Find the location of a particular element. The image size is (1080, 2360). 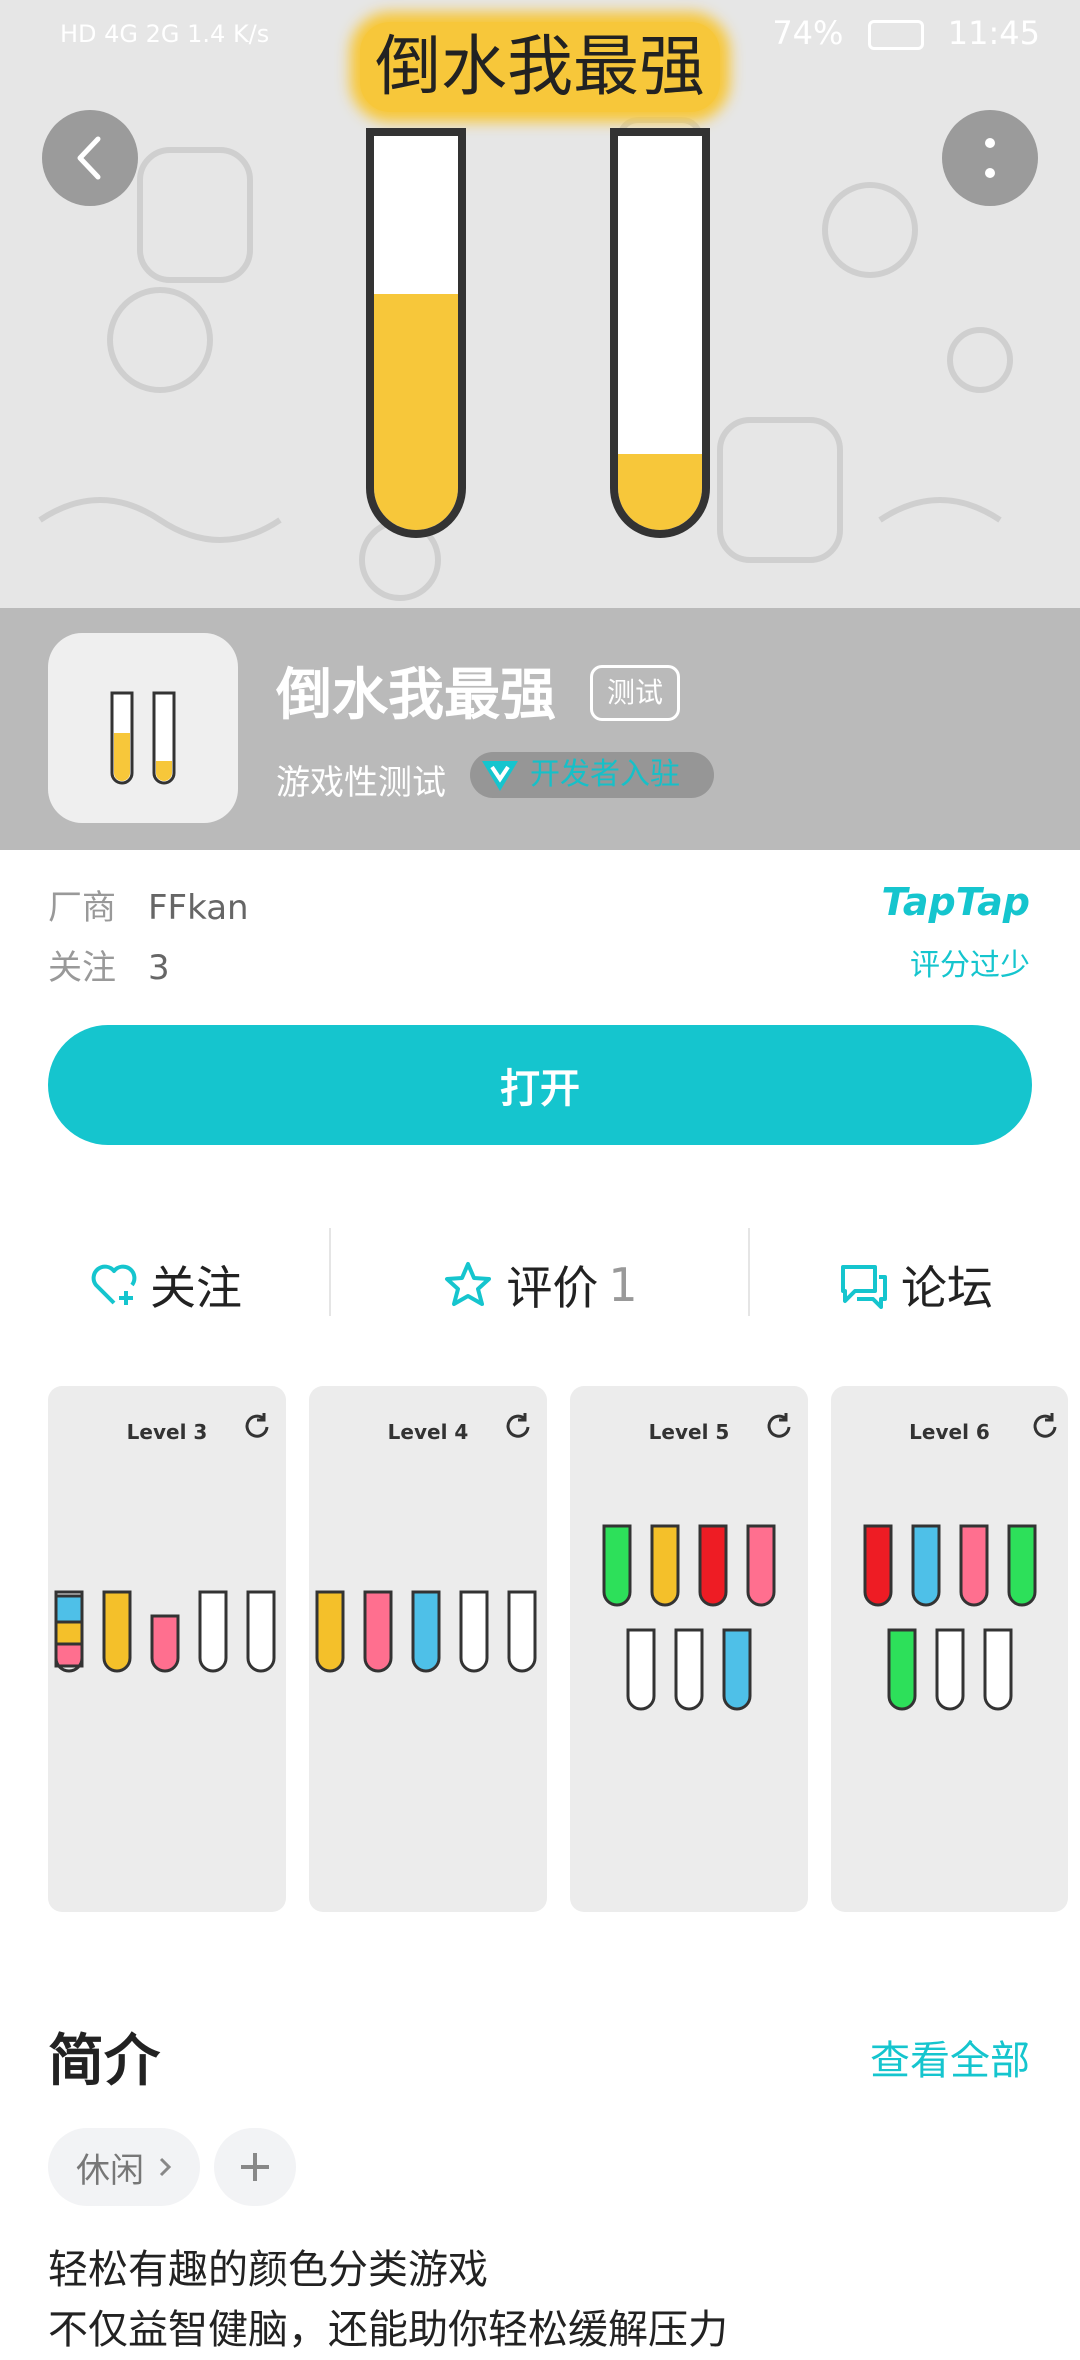

vendor-row: 厂商 FFkan is located at coordinates (148, 904).